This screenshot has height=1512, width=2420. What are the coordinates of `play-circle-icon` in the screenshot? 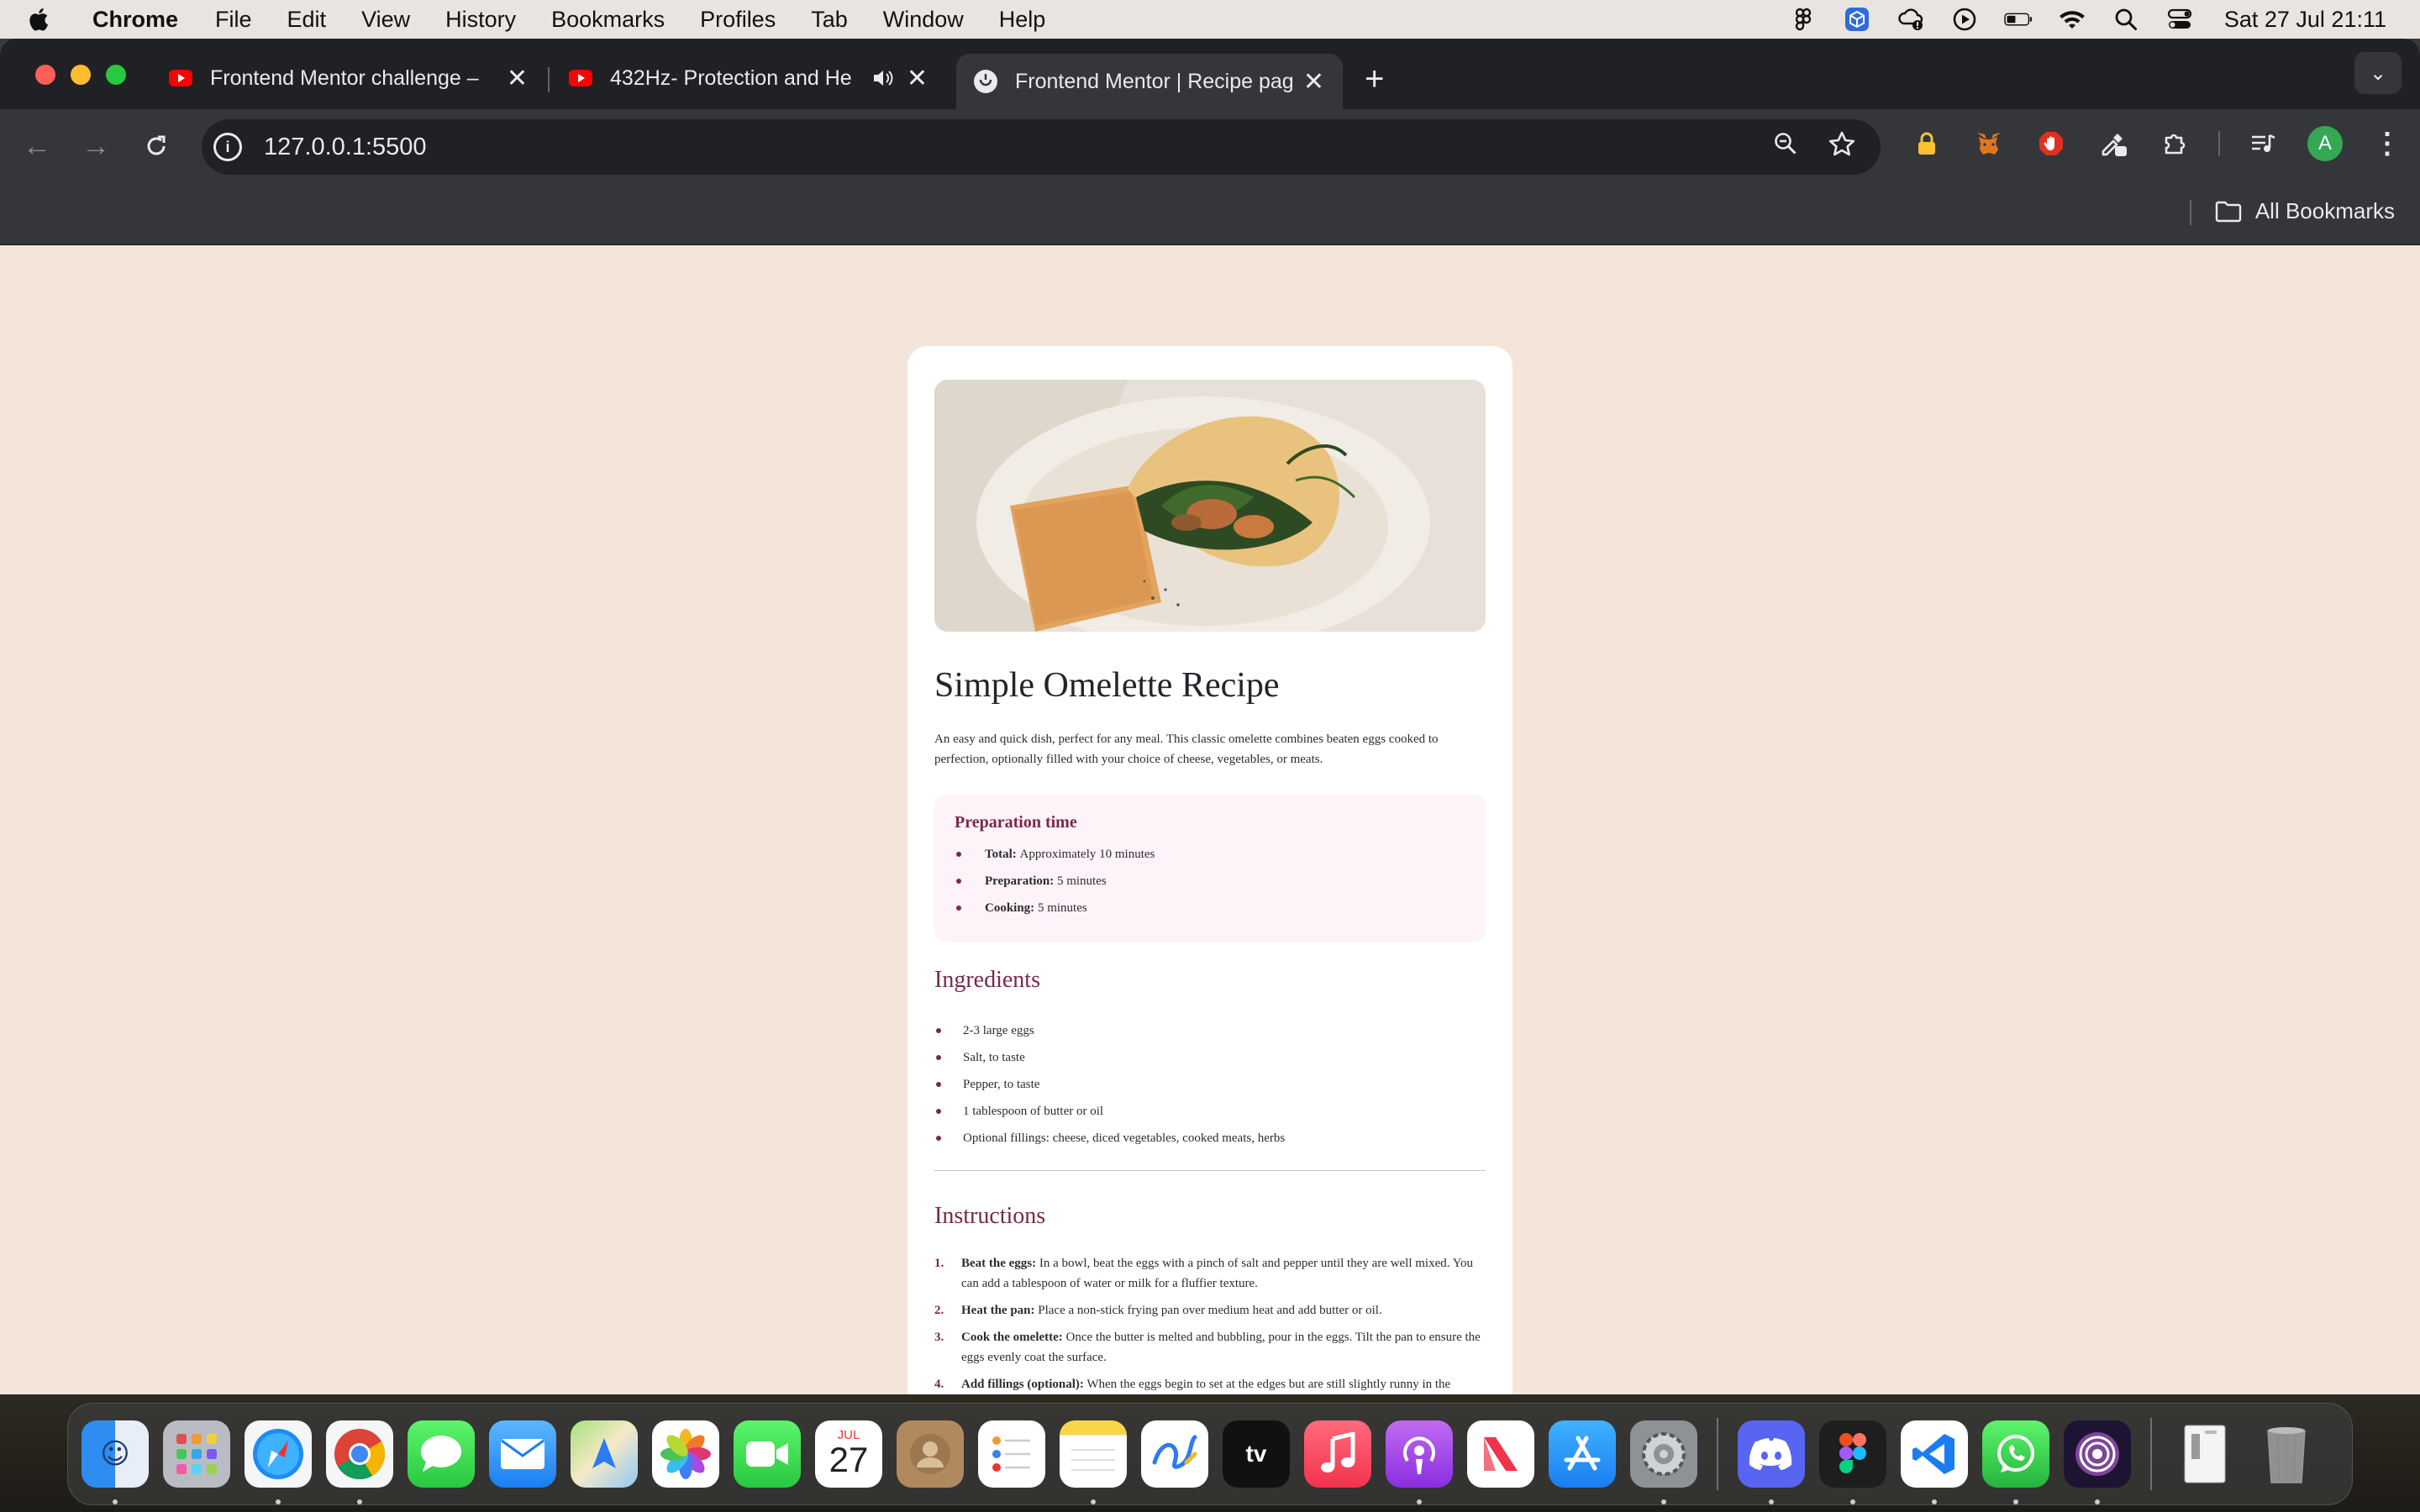 It's located at (1965, 19).